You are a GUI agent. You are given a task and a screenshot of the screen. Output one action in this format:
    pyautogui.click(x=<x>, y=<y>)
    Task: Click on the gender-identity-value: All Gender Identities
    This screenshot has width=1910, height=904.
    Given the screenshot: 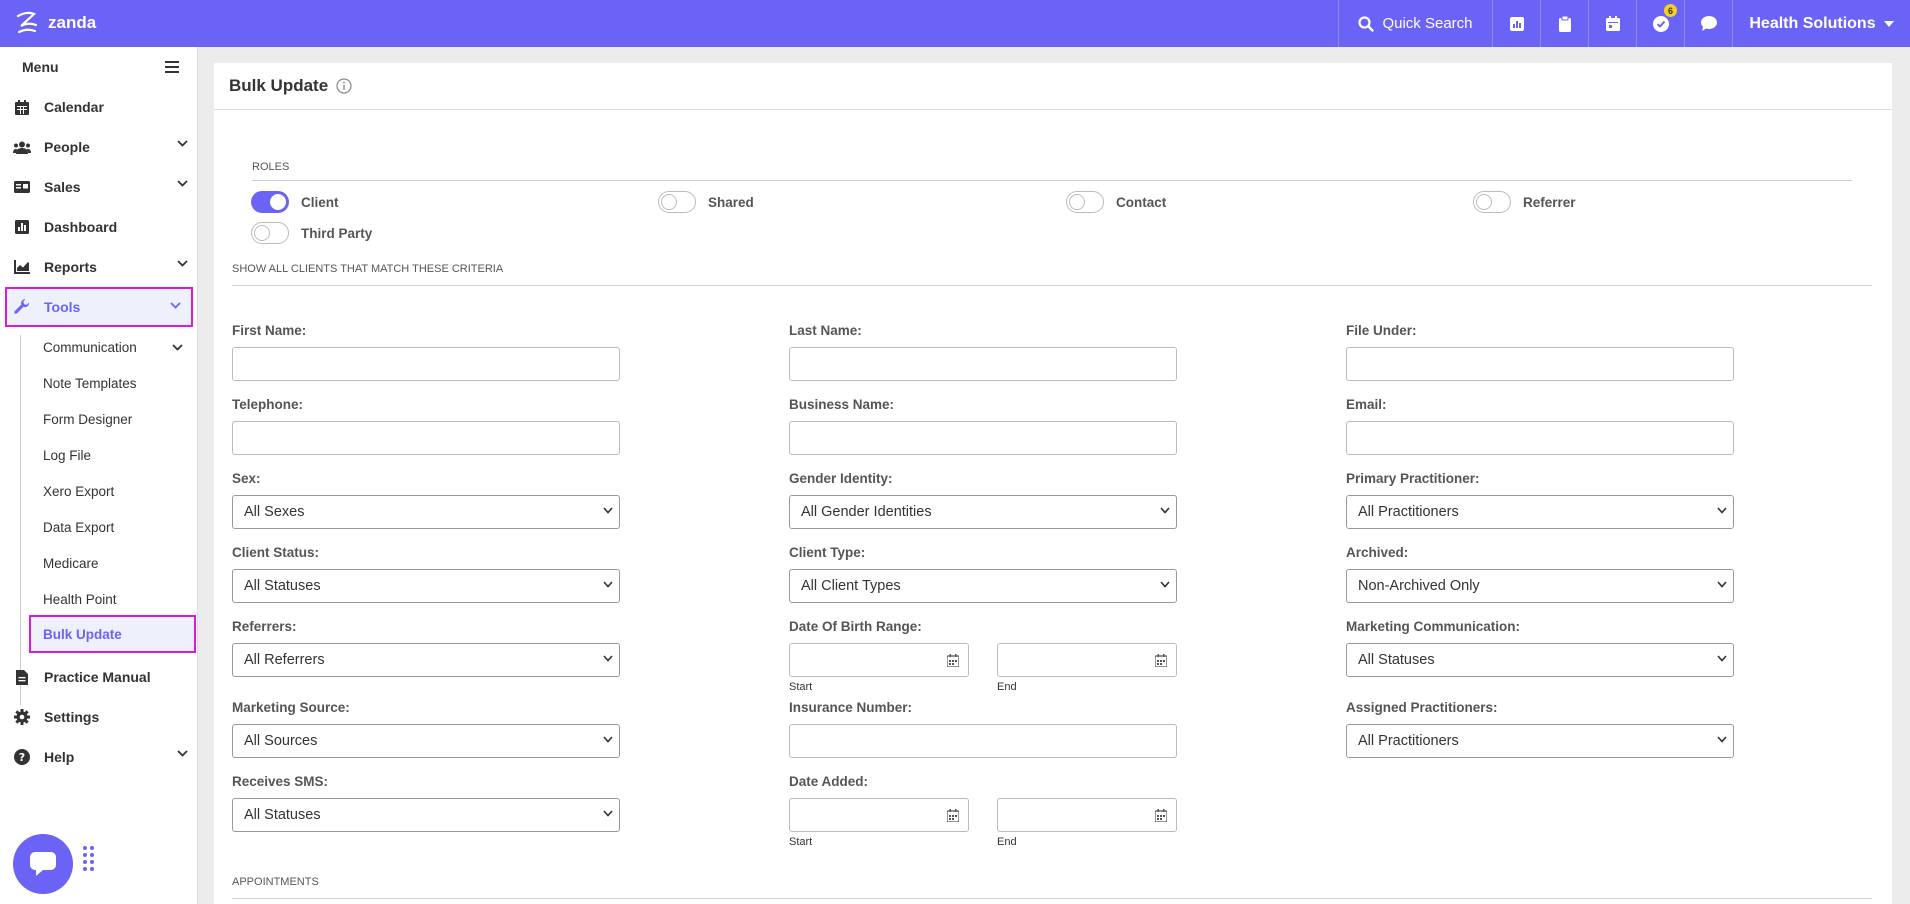 What is the action you would take?
    pyautogui.click(x=866, y=512)
    